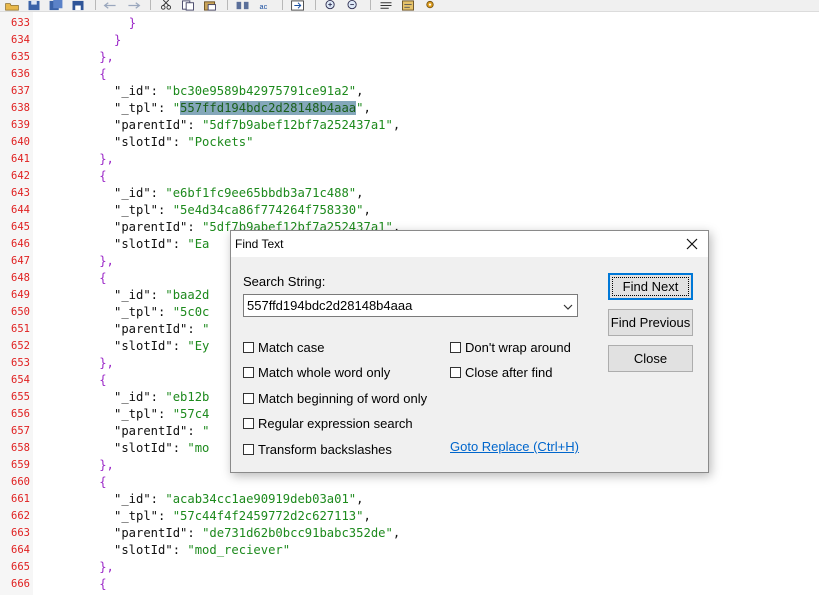  Describe the element at coordinates (284, 281) in the screenshot. I see `search-string-label: Search String:` at that location.